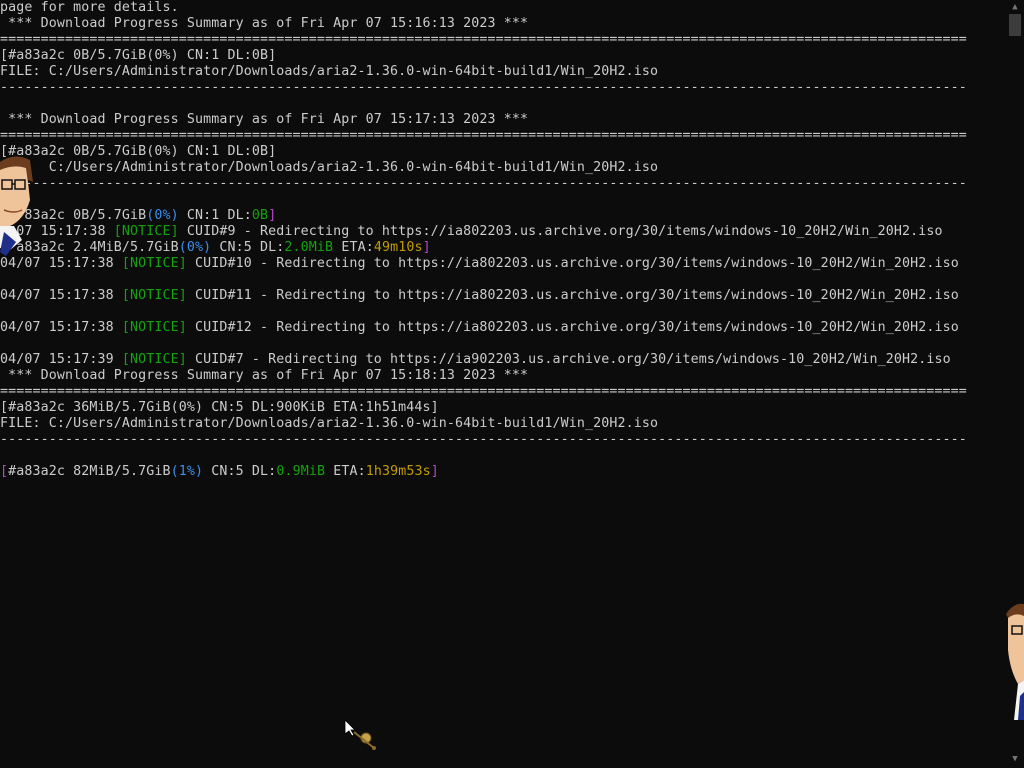 Image resolution: width=1024 pixels, height=768 pixels. What do you see at coordinates (215, 215) in the screenshot?
I see `terminal-text: CN:1 DL:` at bounding box center [215, 215].